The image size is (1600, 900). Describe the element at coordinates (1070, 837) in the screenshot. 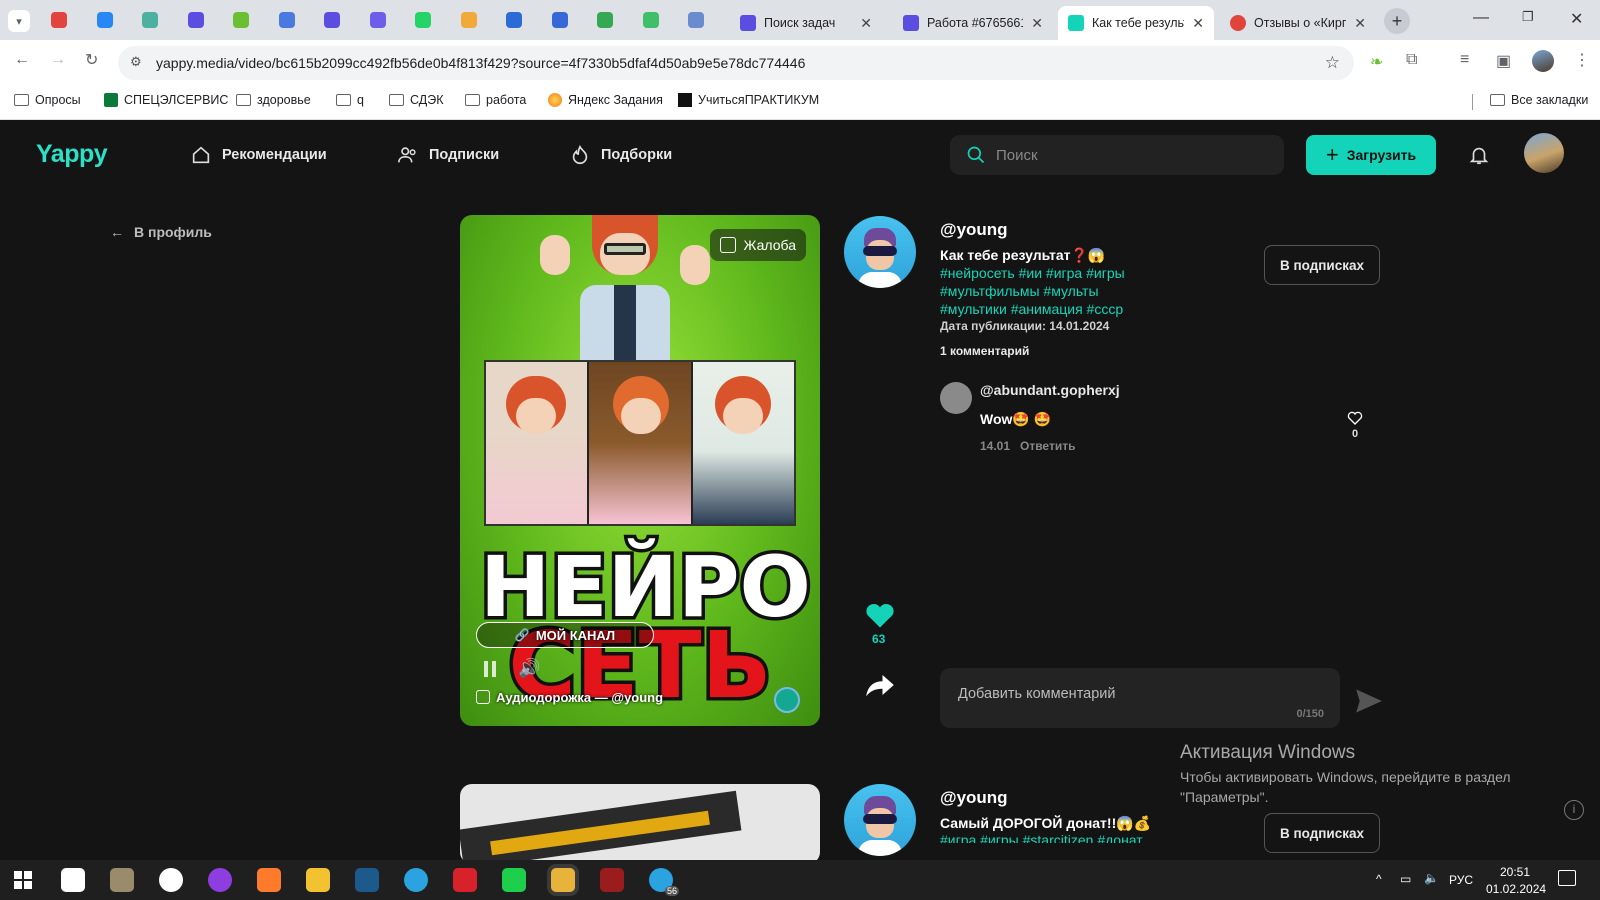

I see `post-hashtags-2: #игра #игры #starcitizen #донат` at that location.